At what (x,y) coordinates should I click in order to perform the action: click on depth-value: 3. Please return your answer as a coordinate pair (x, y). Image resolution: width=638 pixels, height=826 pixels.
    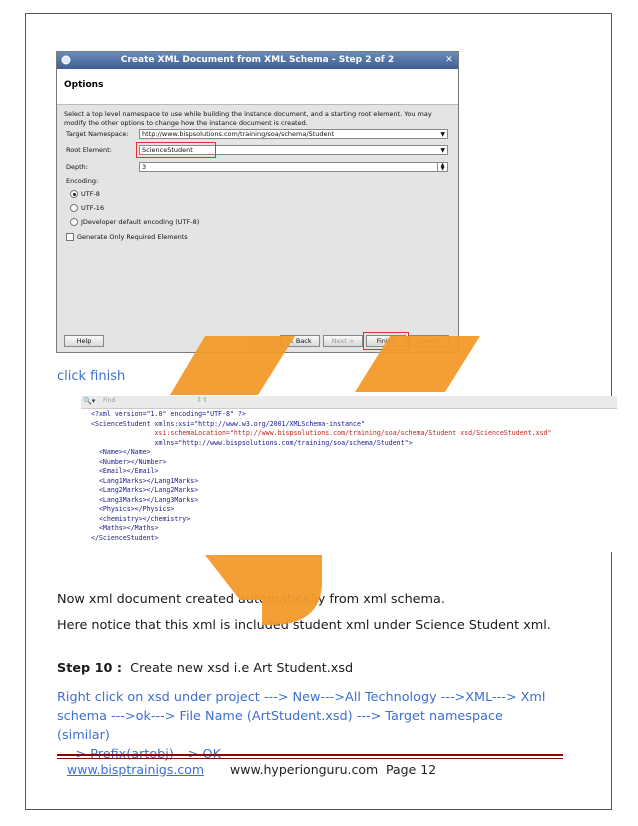
    Looking at the image, I should click on (144, 167).